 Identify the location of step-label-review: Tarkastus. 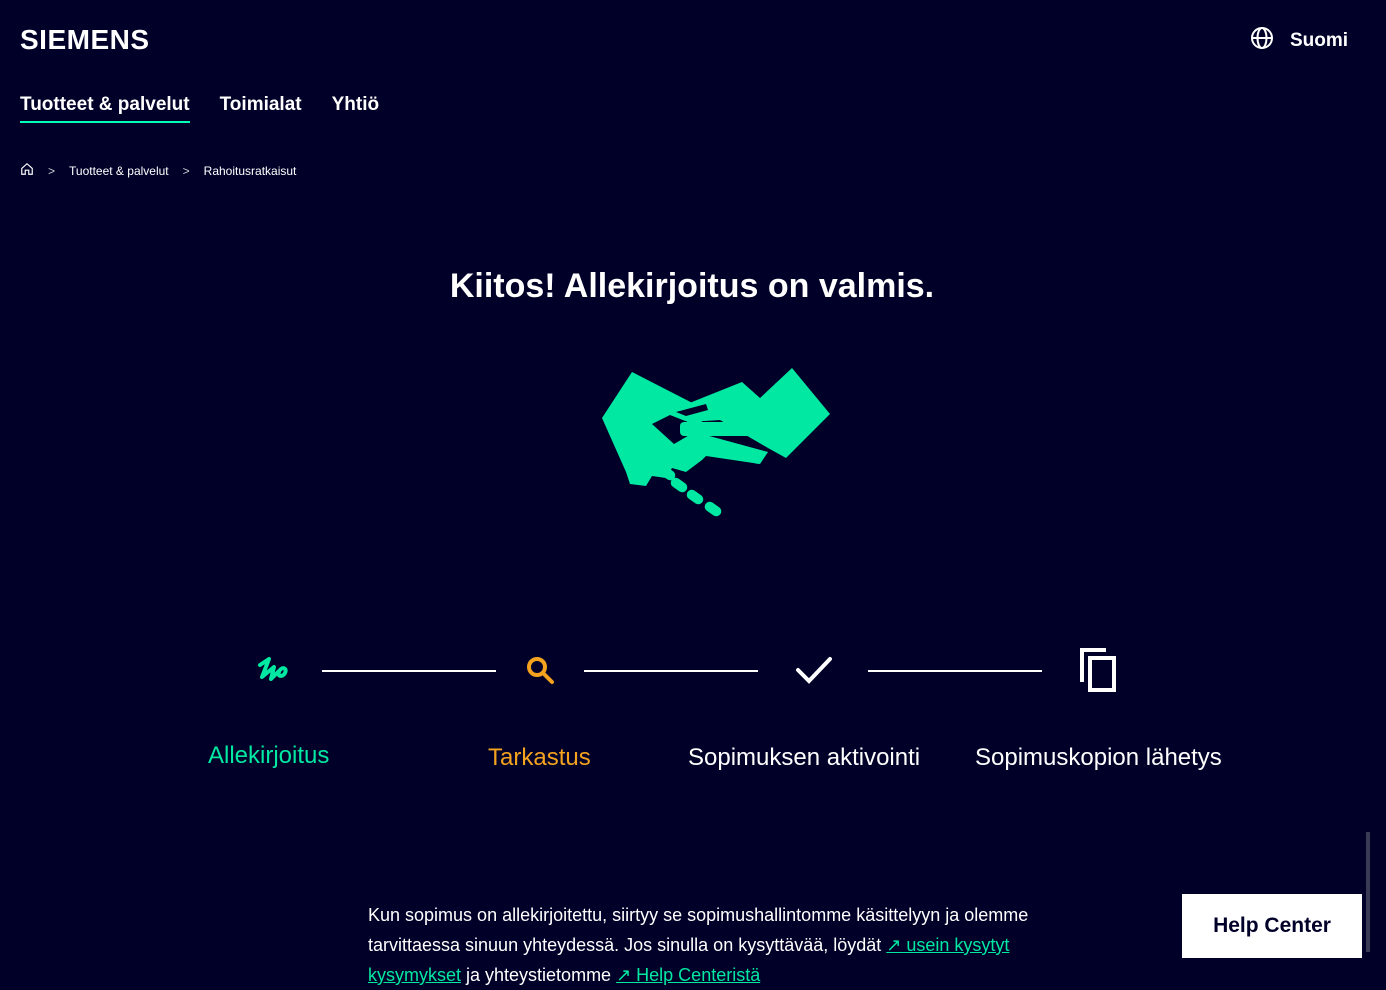
(539, 757).